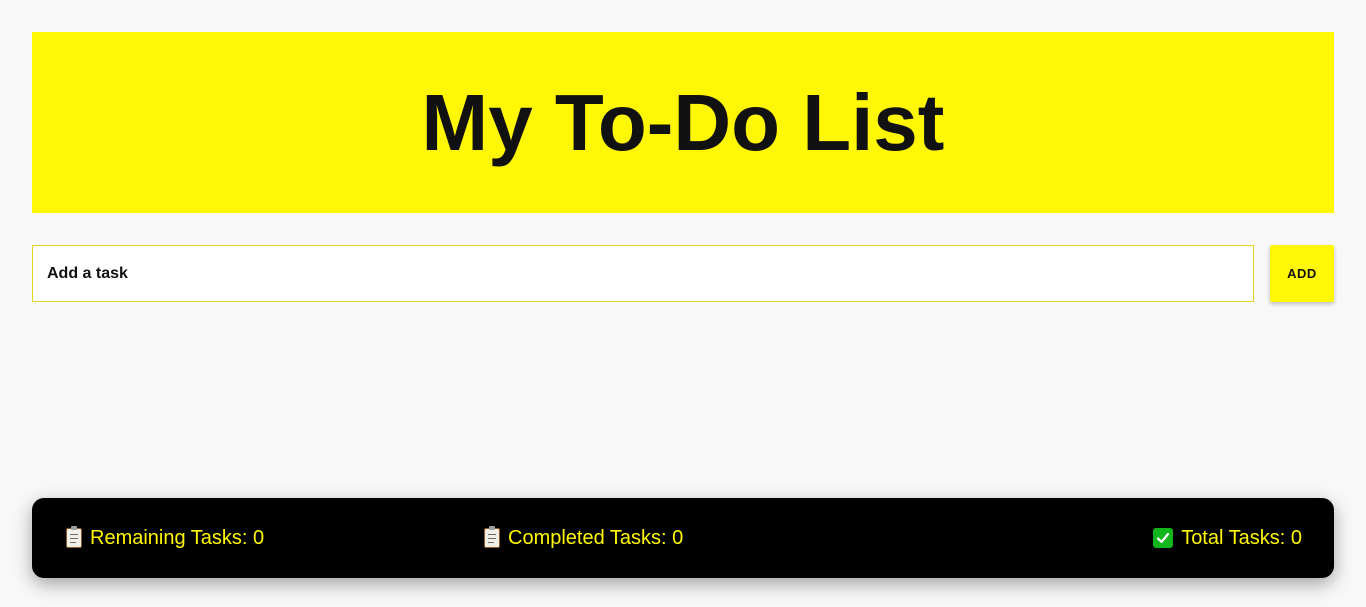  Describe the element at coordinates (596, 537) in the screenshot. I see `completed-tasks-label: Completed Tasks: 0` at that location.